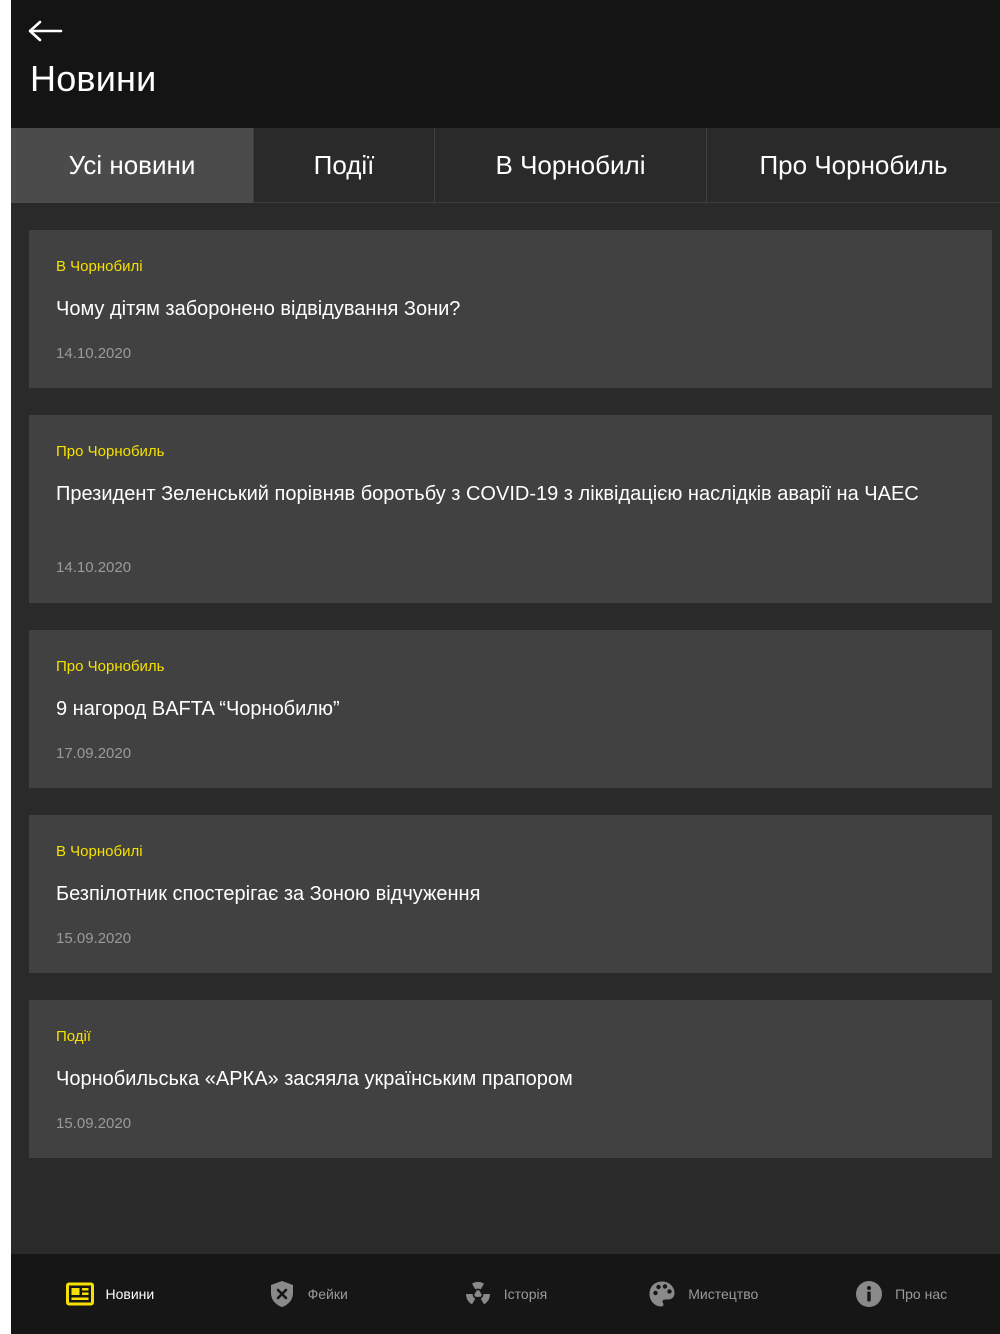  I want to click on nav-item-history: Історія, so click(506, 1294).